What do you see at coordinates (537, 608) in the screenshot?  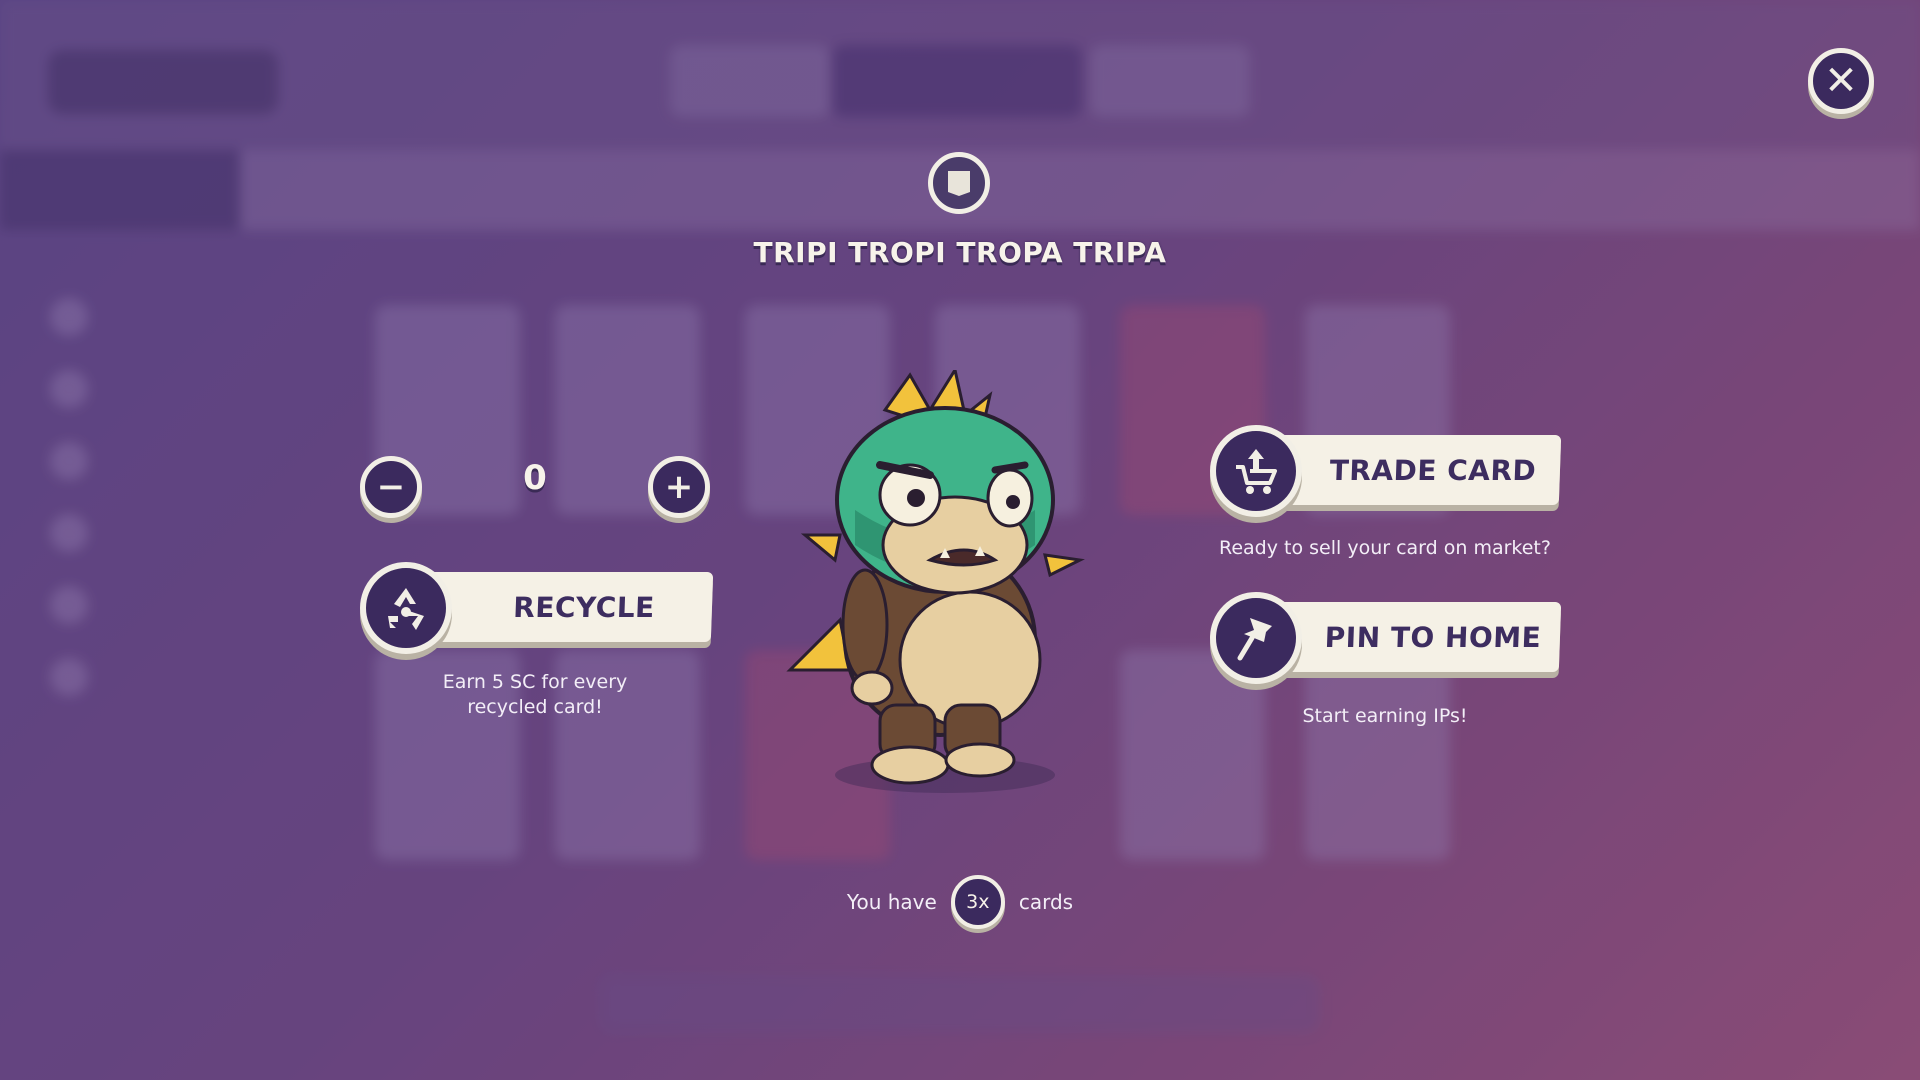 I see `recycle-button: RECYCLE` at bounding box center [537, 608].